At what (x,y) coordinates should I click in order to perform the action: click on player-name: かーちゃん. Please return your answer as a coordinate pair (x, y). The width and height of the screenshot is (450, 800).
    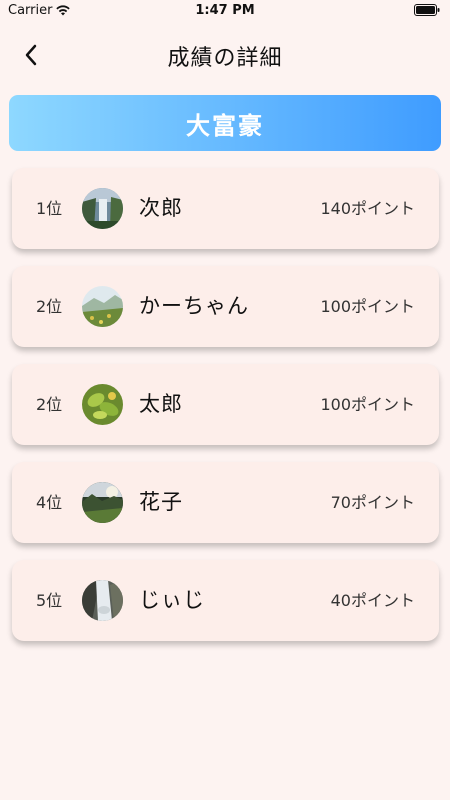
    Looking at the image, I should click on (194, 306).